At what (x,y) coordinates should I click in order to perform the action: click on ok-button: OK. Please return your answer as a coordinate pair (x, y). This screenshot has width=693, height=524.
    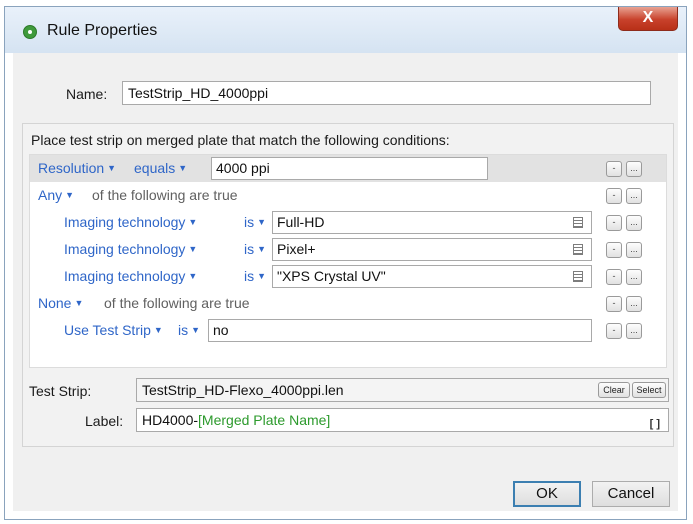
    Looking at the image, I should click on (547, 494).